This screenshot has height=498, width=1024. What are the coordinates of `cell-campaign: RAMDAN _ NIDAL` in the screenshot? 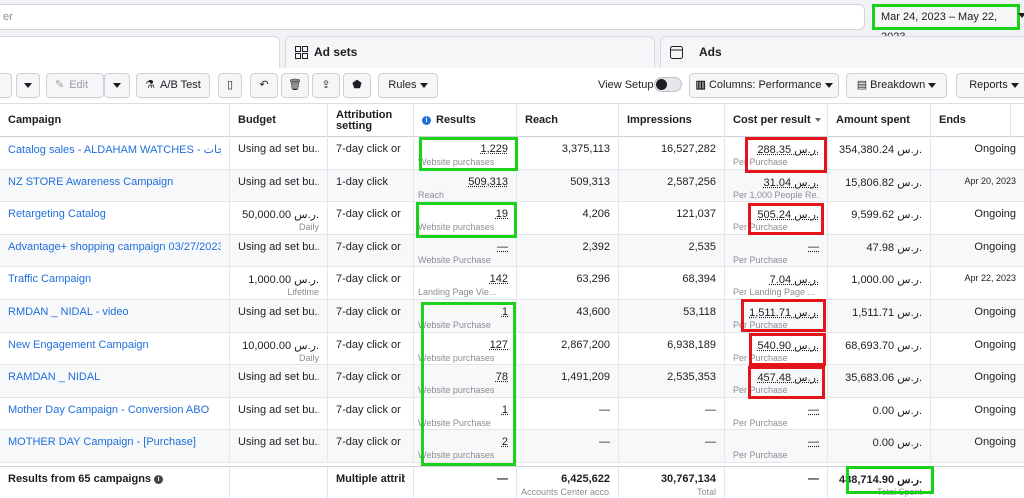 It's located at (115, 381).